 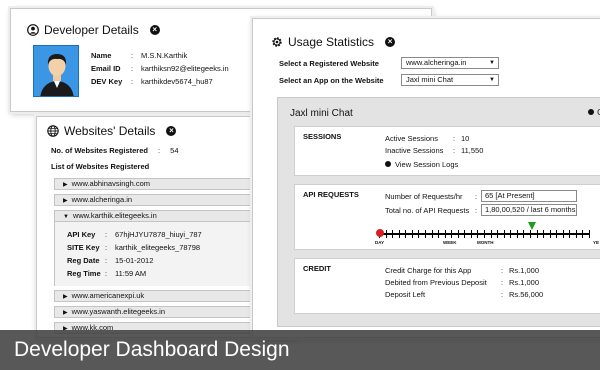 What do you see at coordinates (158, 247) in the screenshot?
I see `site-key-value: karthik_elitegeeks_78798` at bounding box center [158, 247].